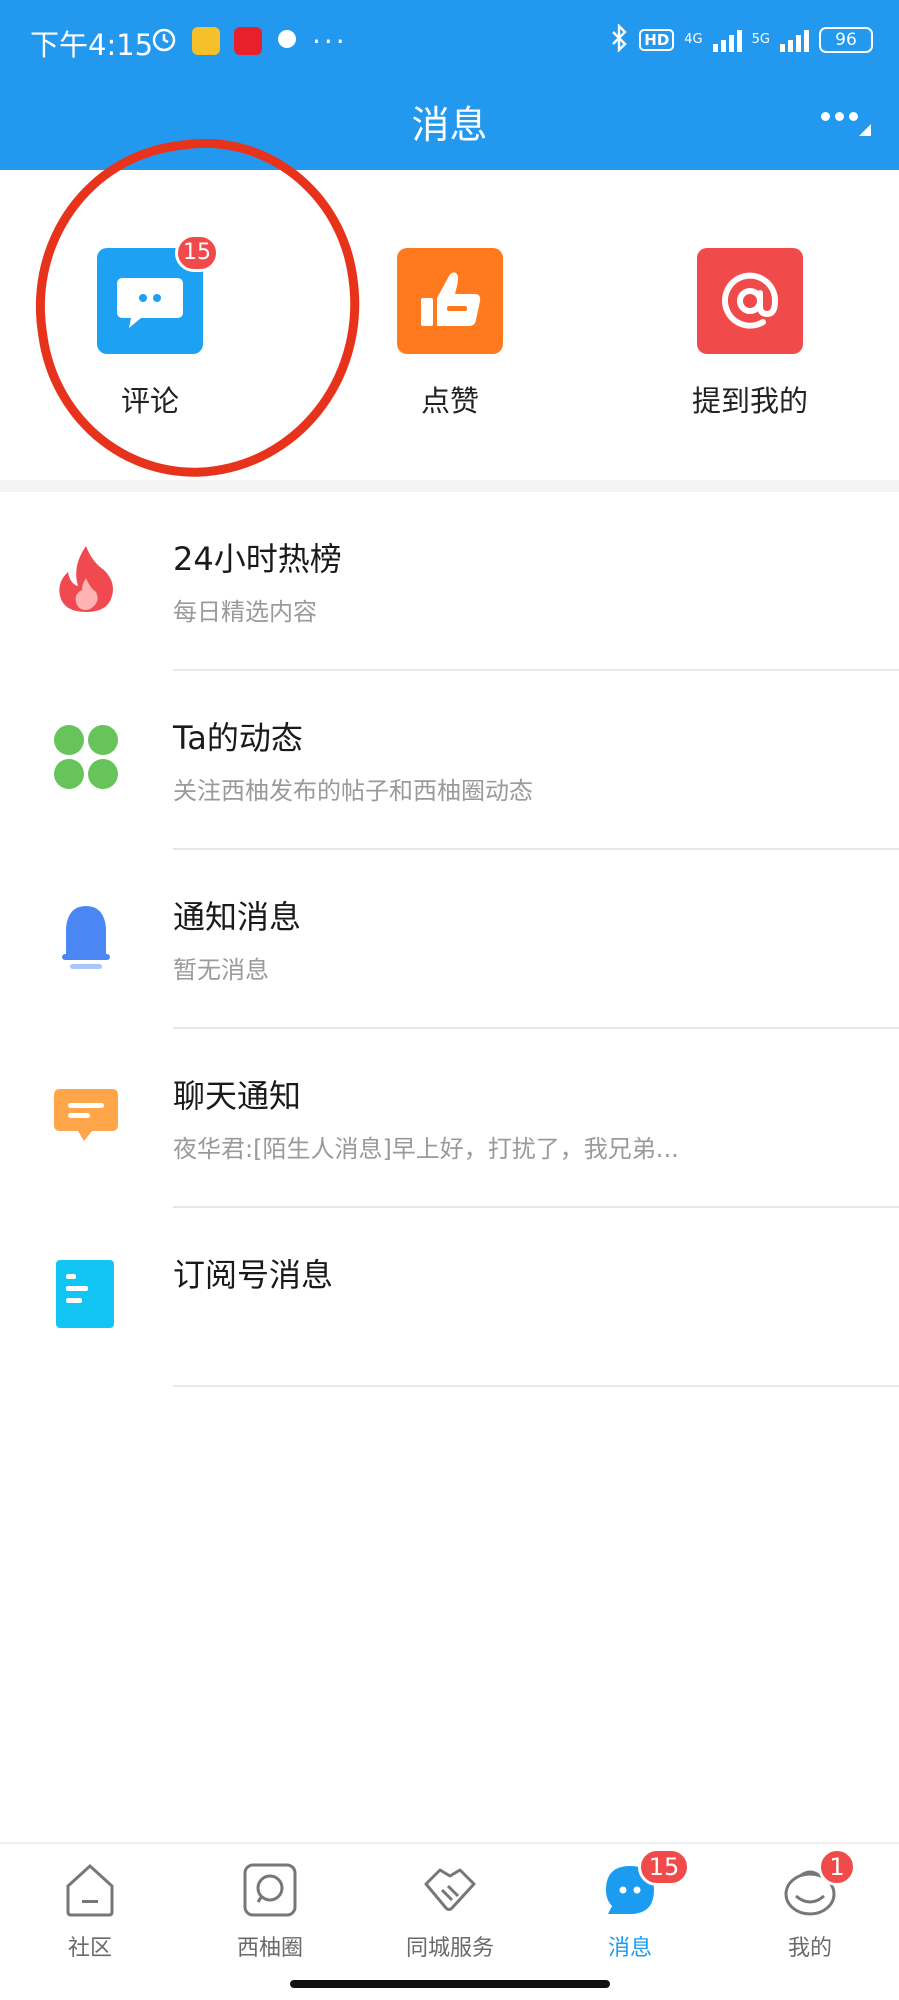 Image resolution: width=899 pixels, height=2000 pixels. I want to click on tab-label: 消息, so click(629, 1948).